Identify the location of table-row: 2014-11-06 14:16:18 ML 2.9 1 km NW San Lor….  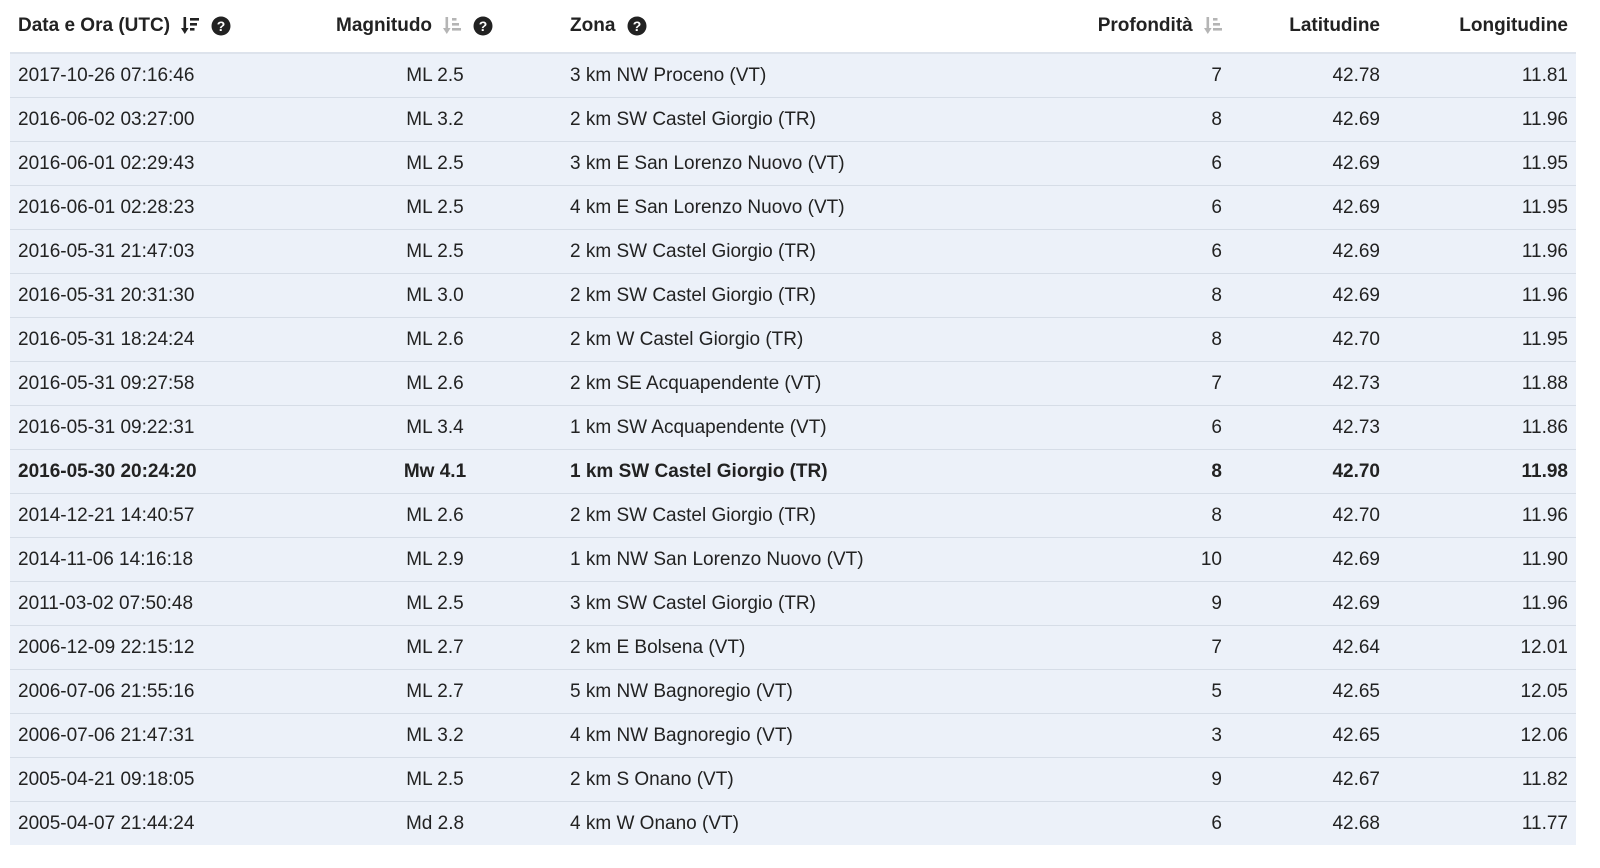
(793, 559).